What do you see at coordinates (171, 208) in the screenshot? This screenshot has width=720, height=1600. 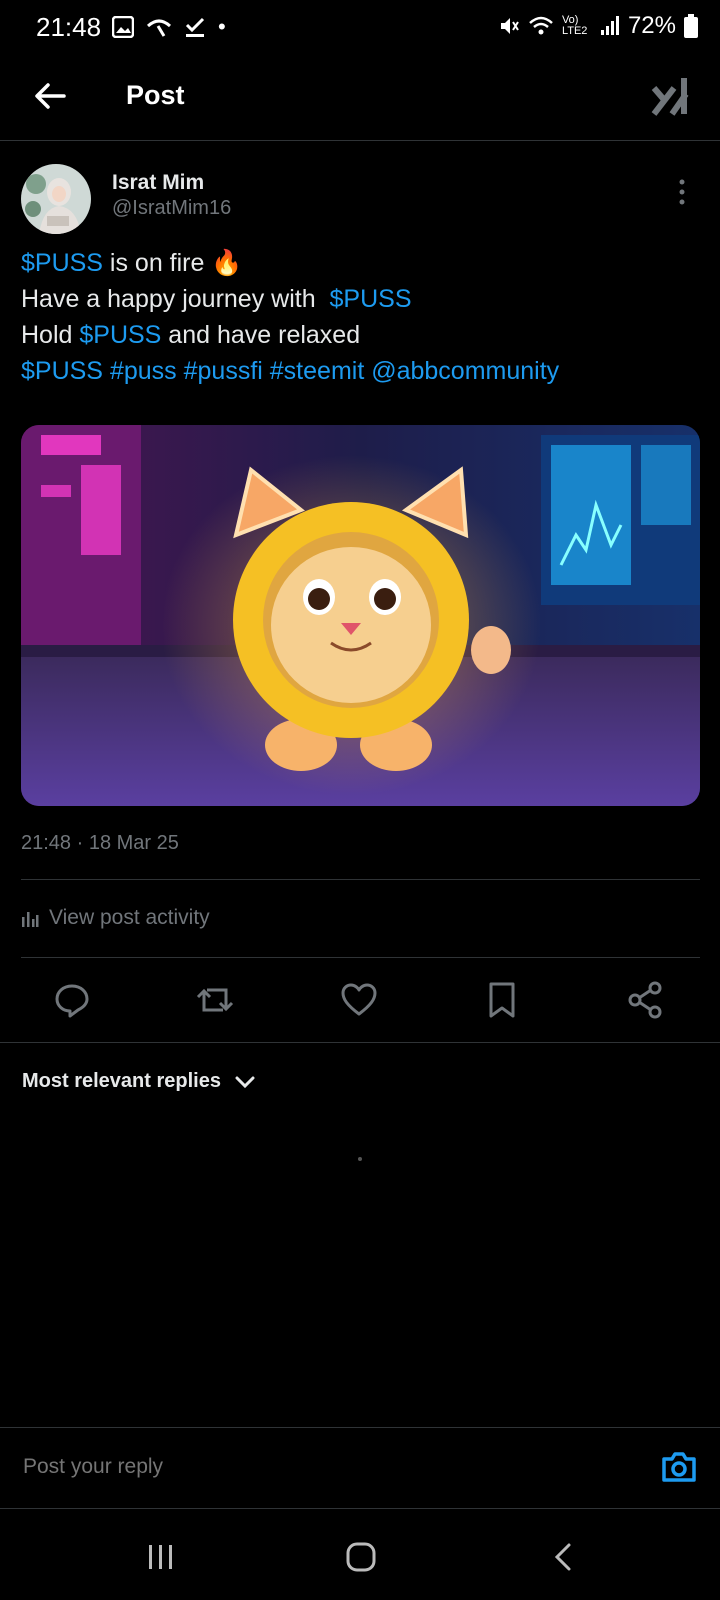 I see `author-handle: @IsratMim16` at bounding box center [171, 208].